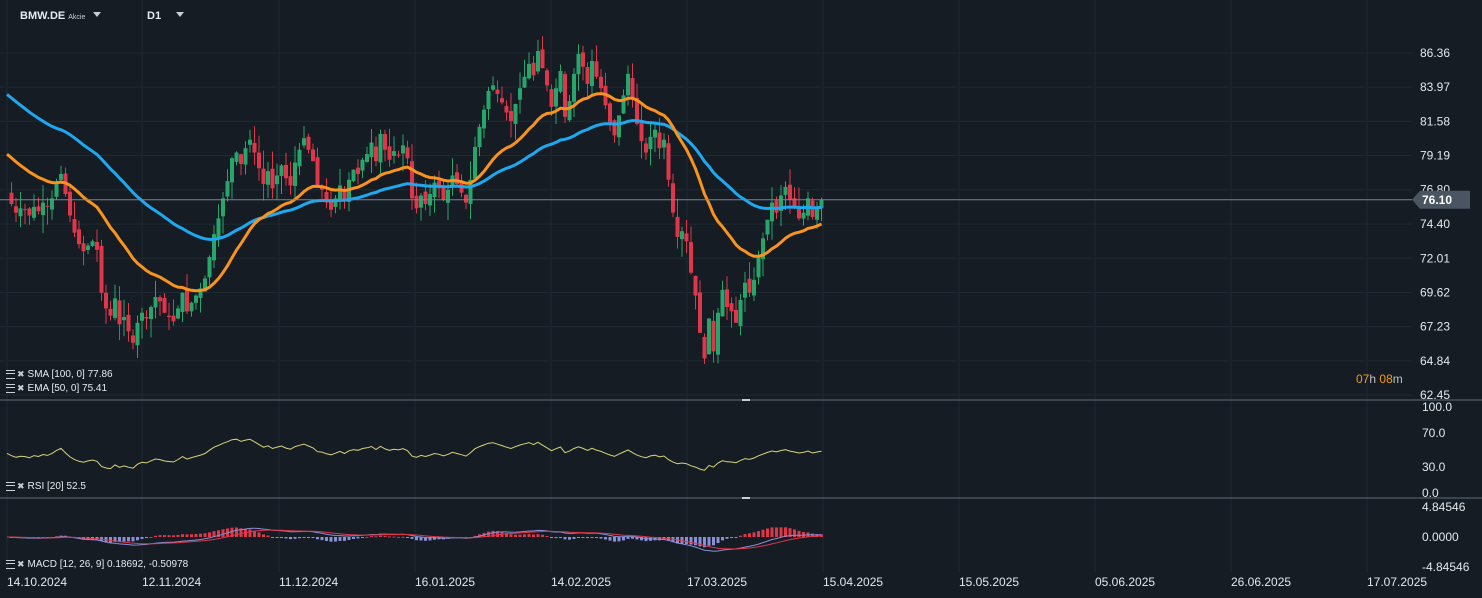 This screenshot has width=1482, height=598. Describe the element at coordinates (1397, 379) in the screenshot. I see `countdown-minutes-unit: m` at that location.